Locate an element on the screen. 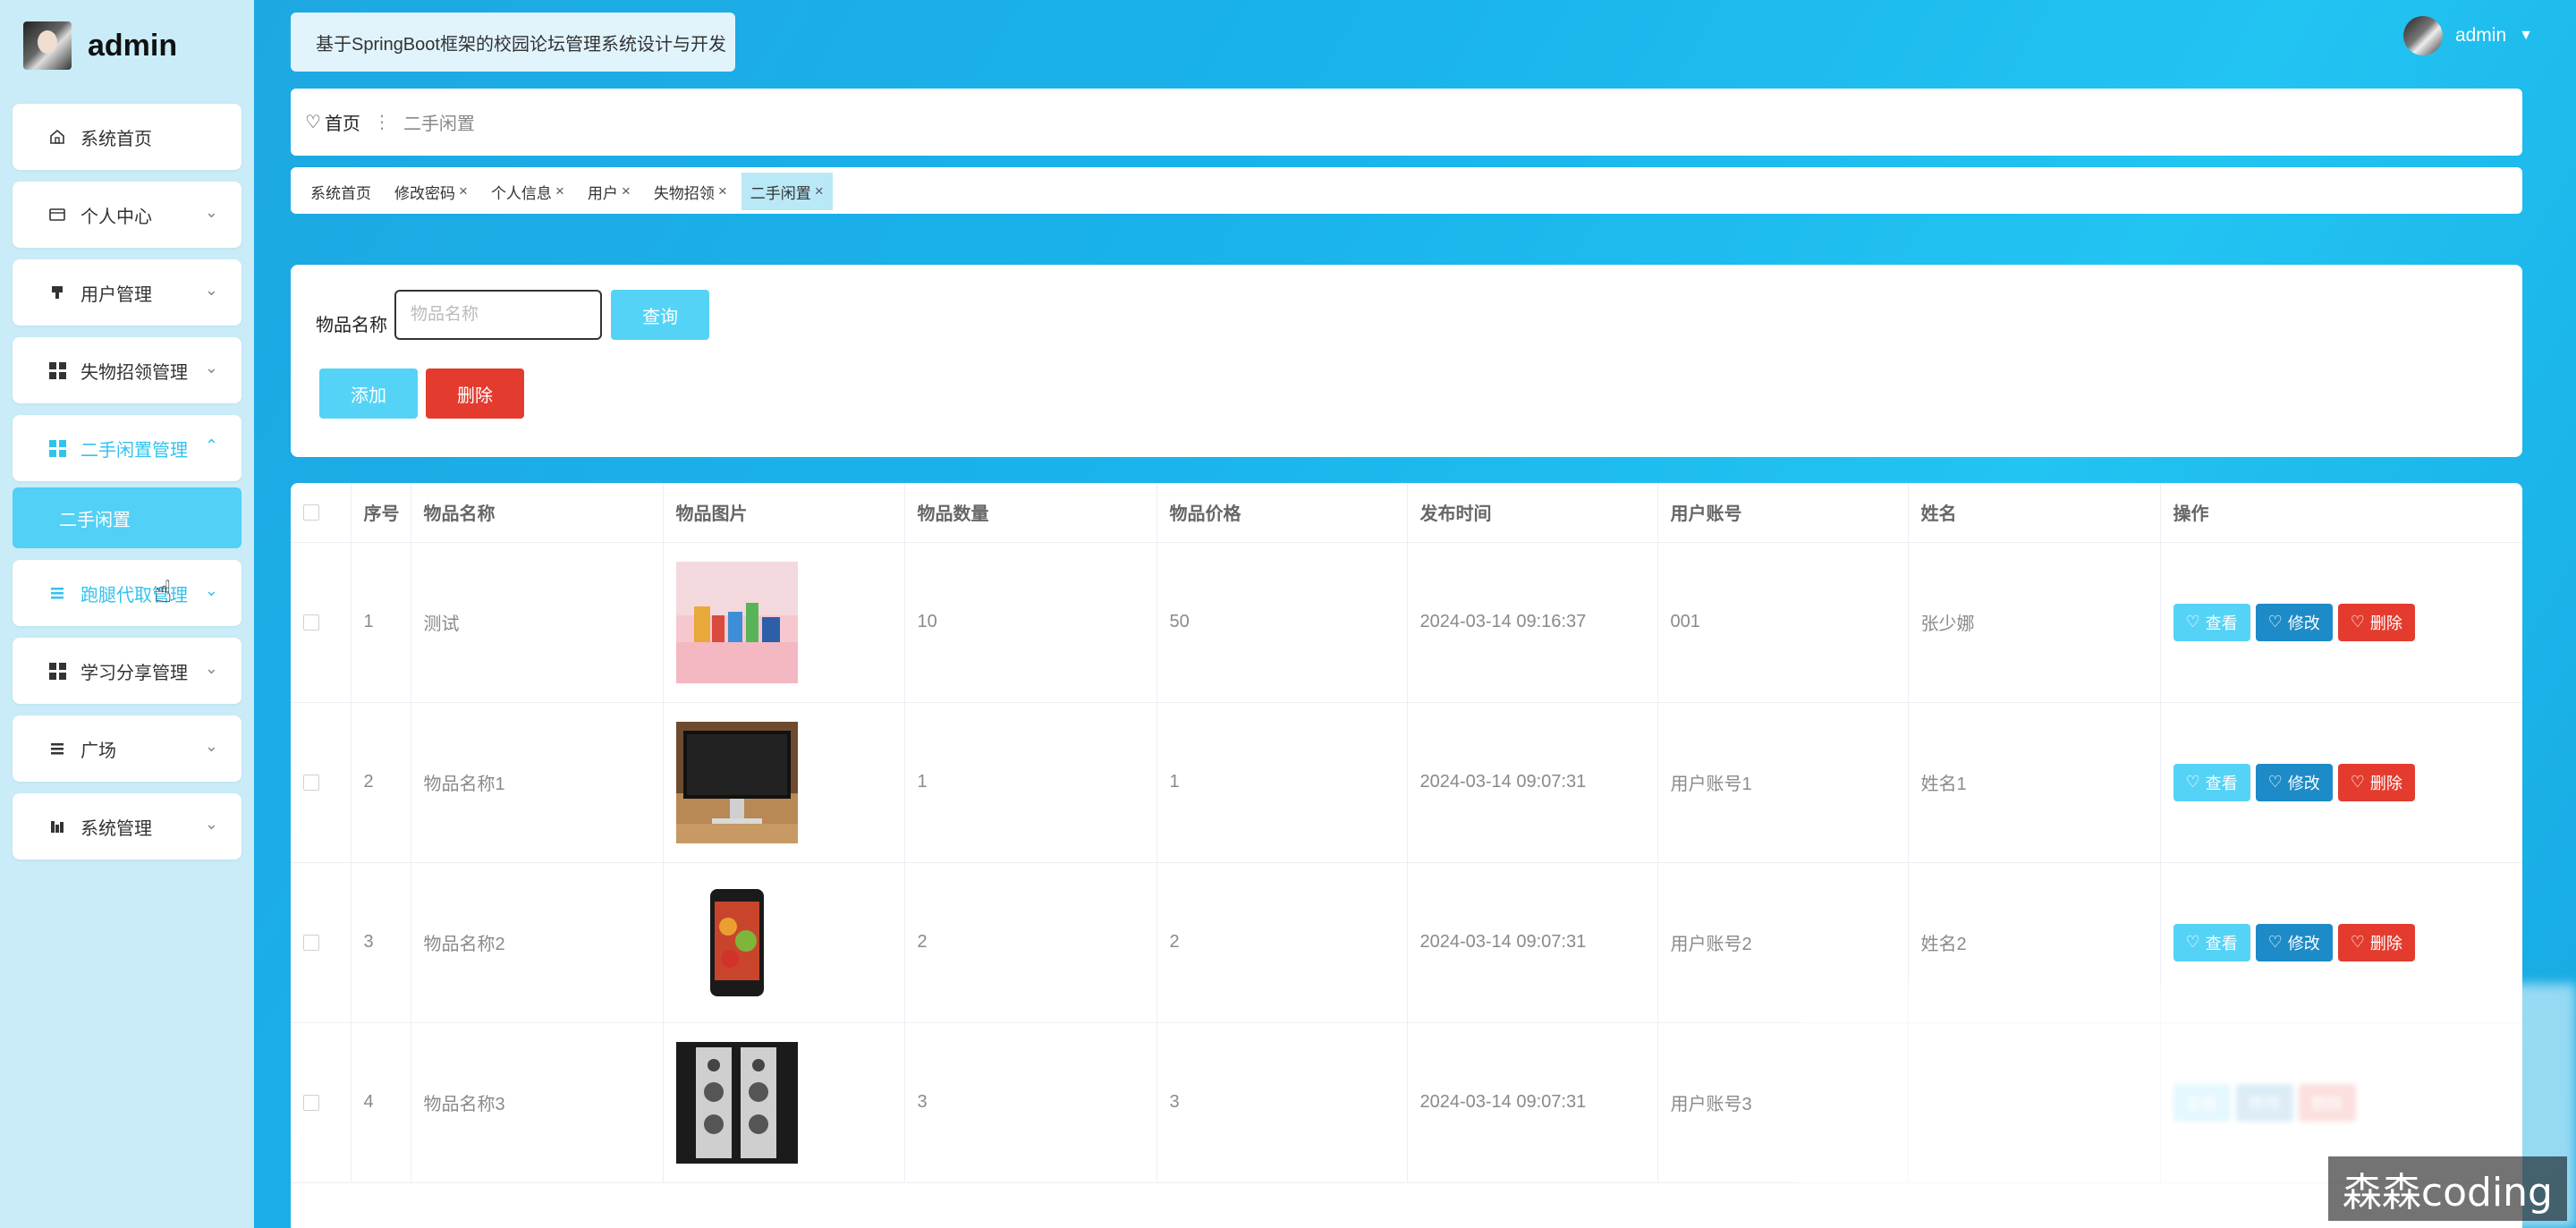 The width and height of the screenshot is (2576, 1228). cell-index: 2 is located at coordinates (381, 782).